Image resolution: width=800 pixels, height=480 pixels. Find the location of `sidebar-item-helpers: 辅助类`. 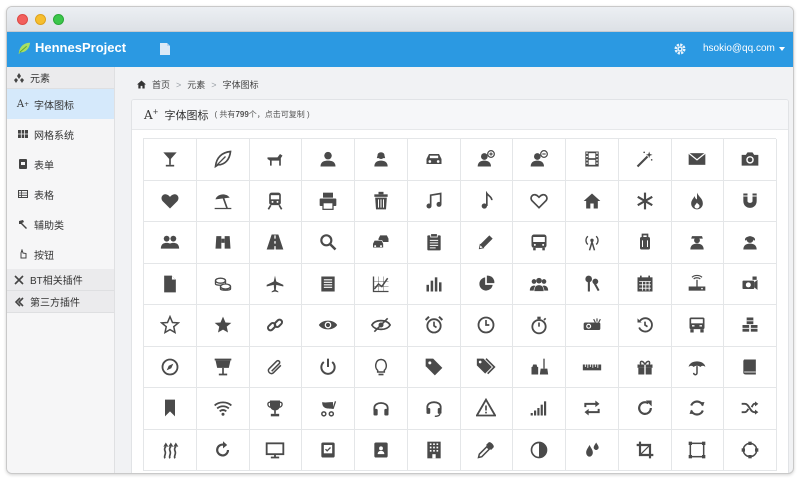

sidebar-item-helpers: 辅助类 is located at coordinates (60, 224).